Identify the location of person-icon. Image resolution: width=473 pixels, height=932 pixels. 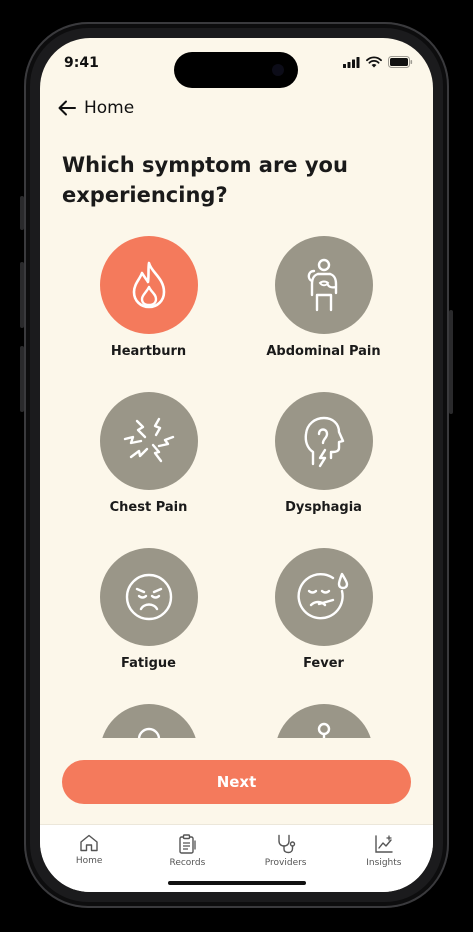
(323, 730).